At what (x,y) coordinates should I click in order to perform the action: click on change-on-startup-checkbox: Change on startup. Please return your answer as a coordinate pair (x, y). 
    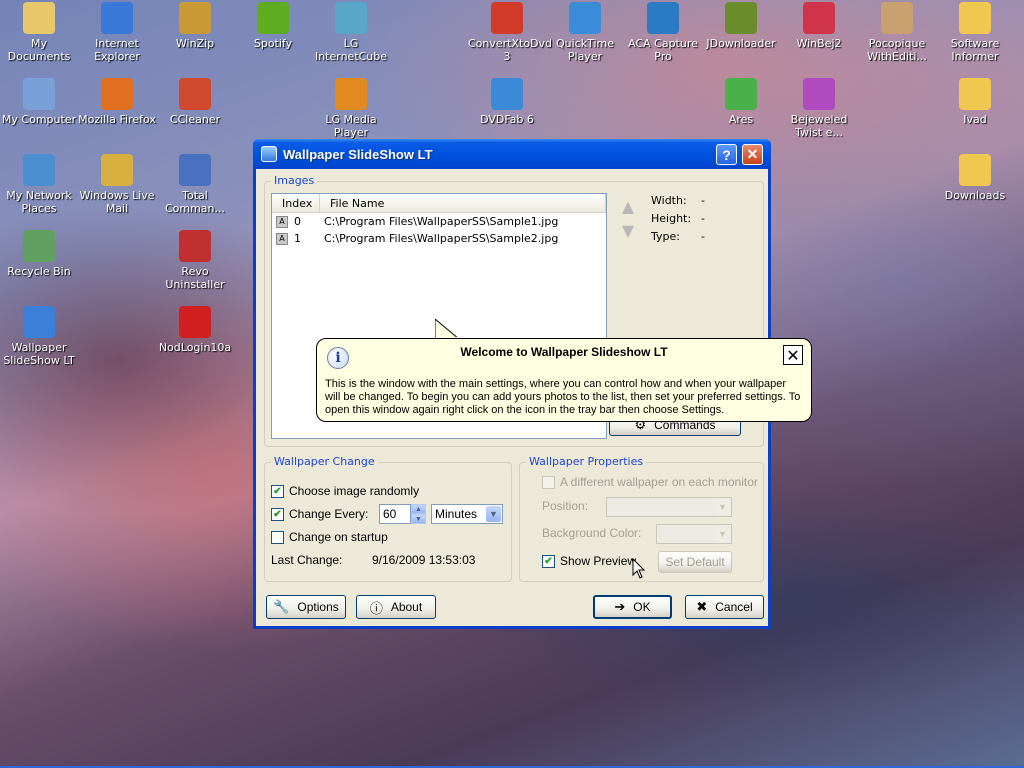
    Looking at the image, I should click on (329, 537).